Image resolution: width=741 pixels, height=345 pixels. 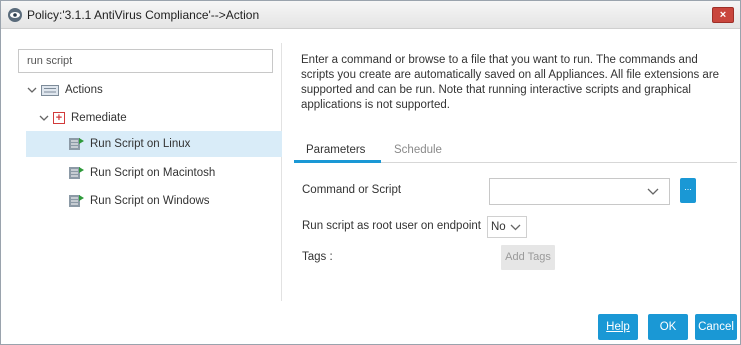 I want to click on tree-item-label: Run Script on Macintosh, so click(x=153, y=173).